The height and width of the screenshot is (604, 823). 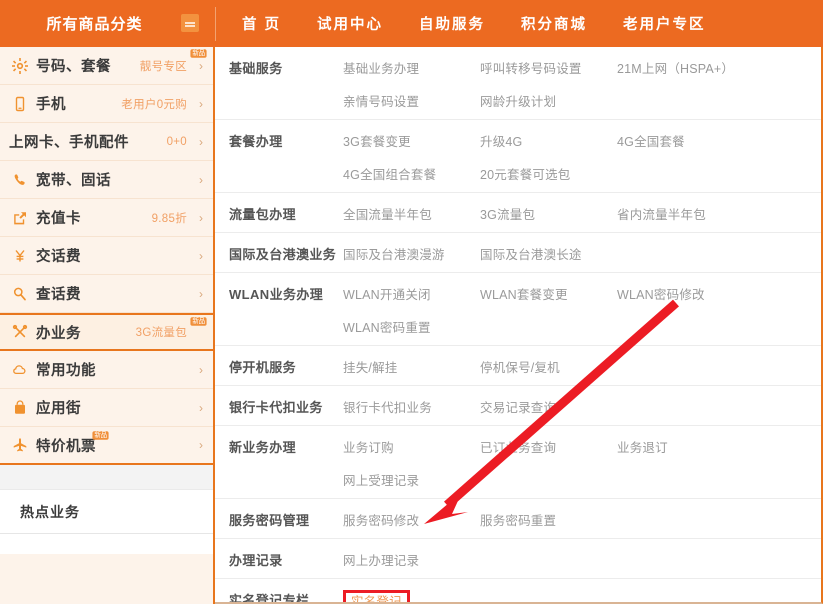 What do you see at coordinates (554, 23) in the screenshot?
I see `nav-item-points-mall: 积分商城` at bounding box center [554, 23].